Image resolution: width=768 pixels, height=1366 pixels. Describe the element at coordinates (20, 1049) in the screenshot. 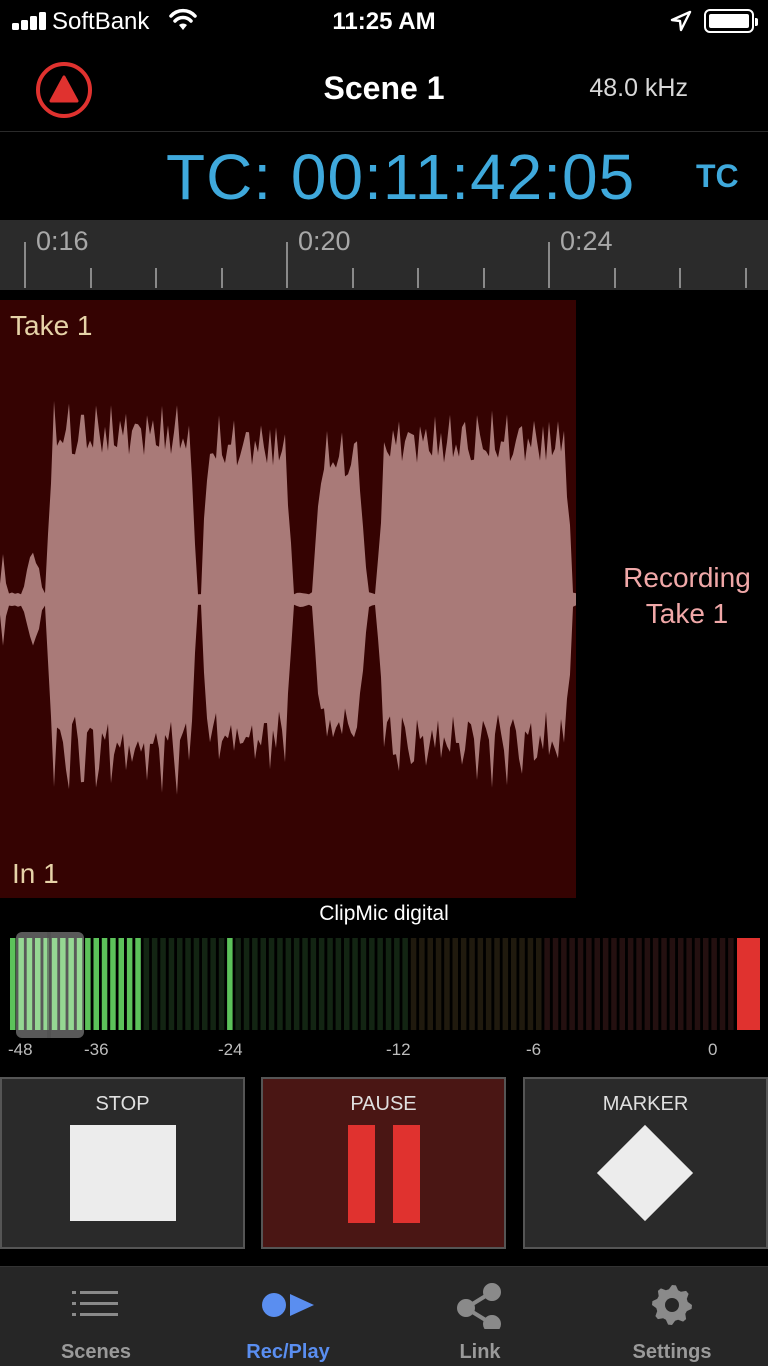

I see `meter-scale-label: -48` at that location.